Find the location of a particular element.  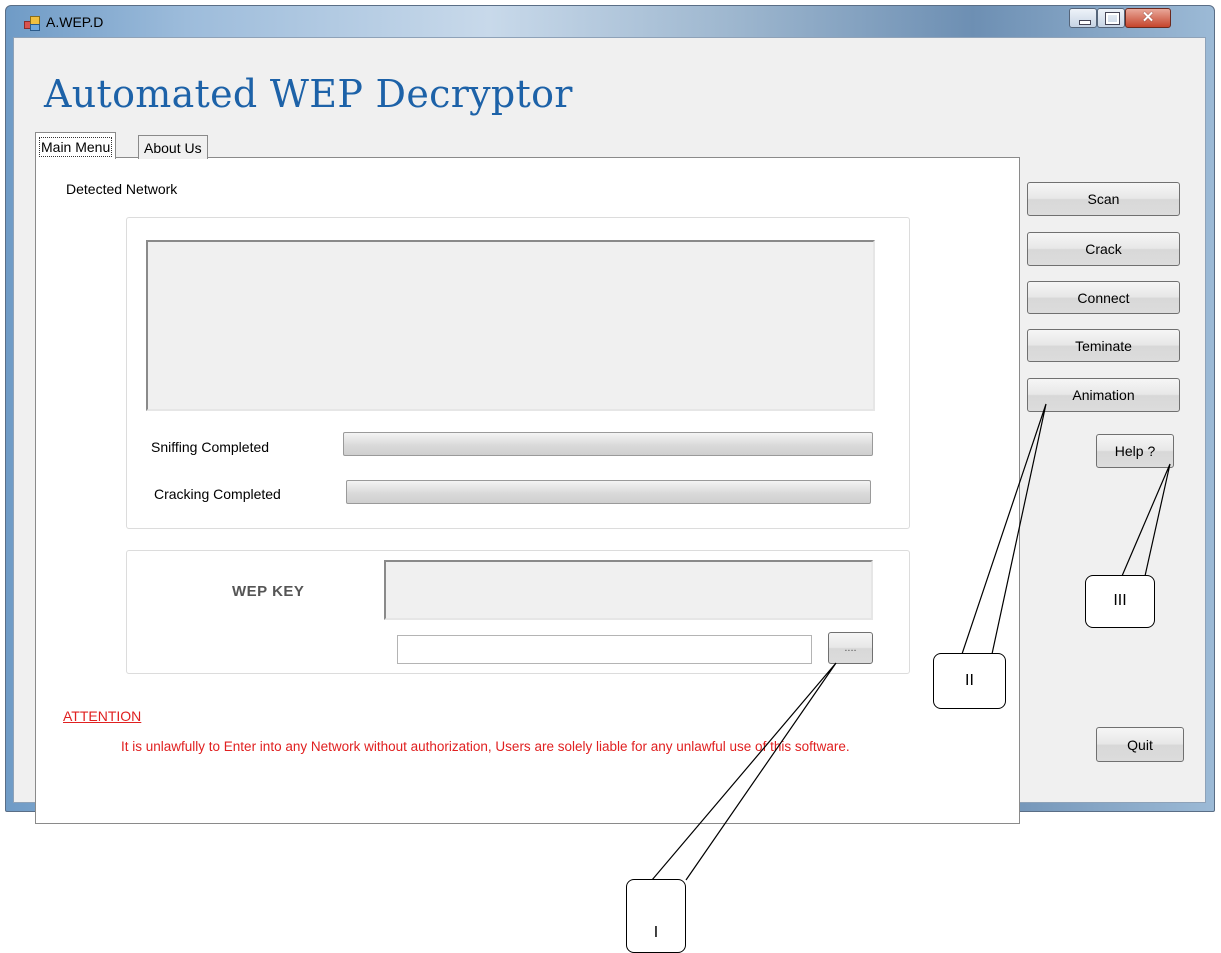

tab-about-us: About Us is located at coordinates (173, 147).